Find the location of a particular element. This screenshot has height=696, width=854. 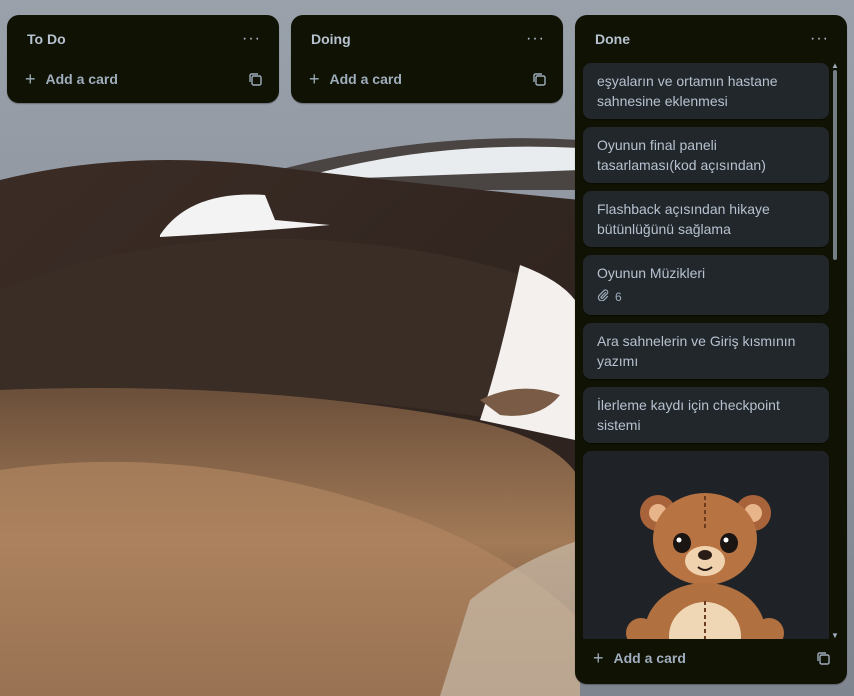

list-header: Doing ··· is located at coordinates (427, 39).